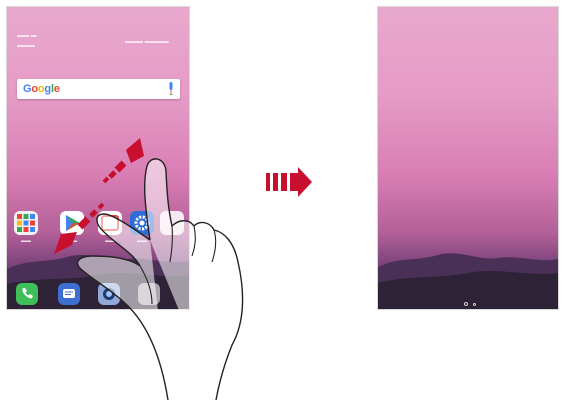 This screenshot has width=565, height=400. I want to click on app-icon-row: ▬▬ ▬▬ ▬▬ ▬▬, so click(99, 231).